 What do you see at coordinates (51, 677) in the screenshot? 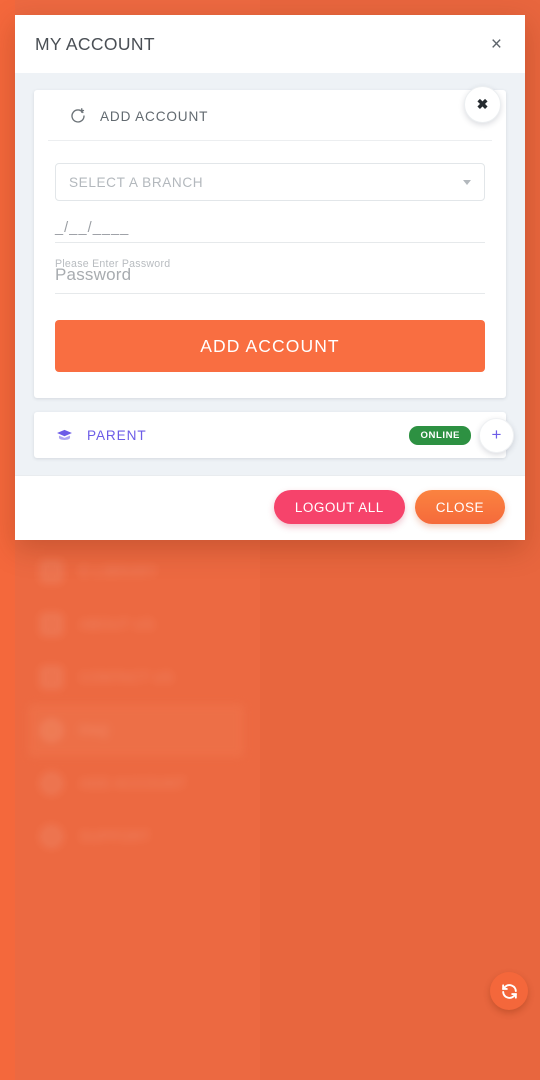
I see `contact-icon` at bounding box center [51, 677].